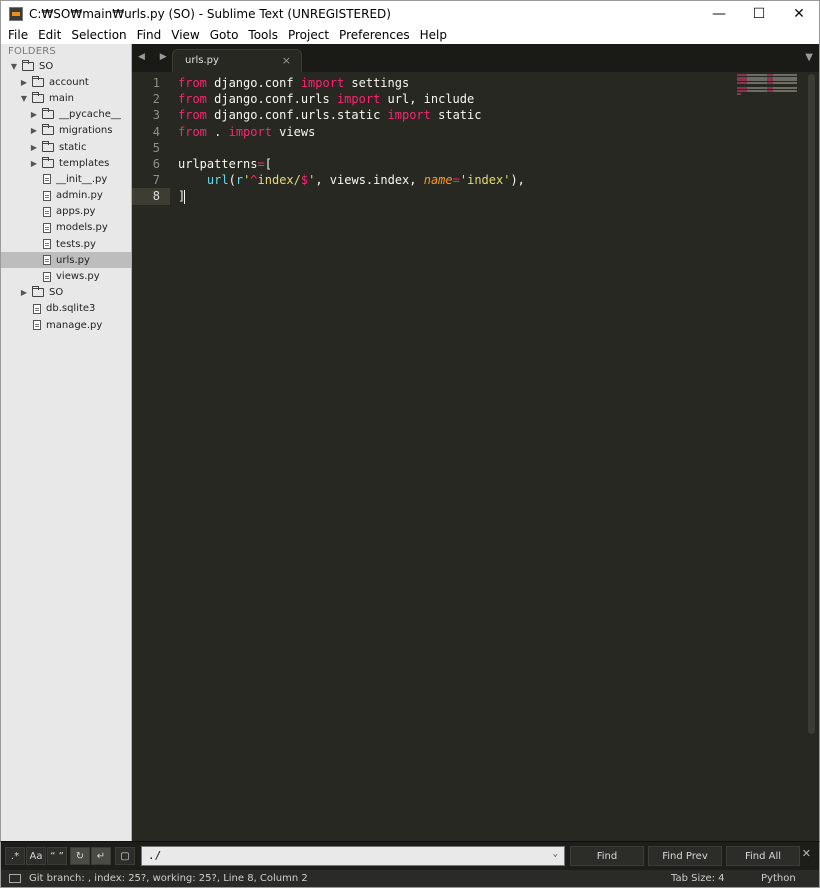 This screenshot has height=888, width=820. I want to click on line-number-gutter: 1 23456 78, so click(151, 140).